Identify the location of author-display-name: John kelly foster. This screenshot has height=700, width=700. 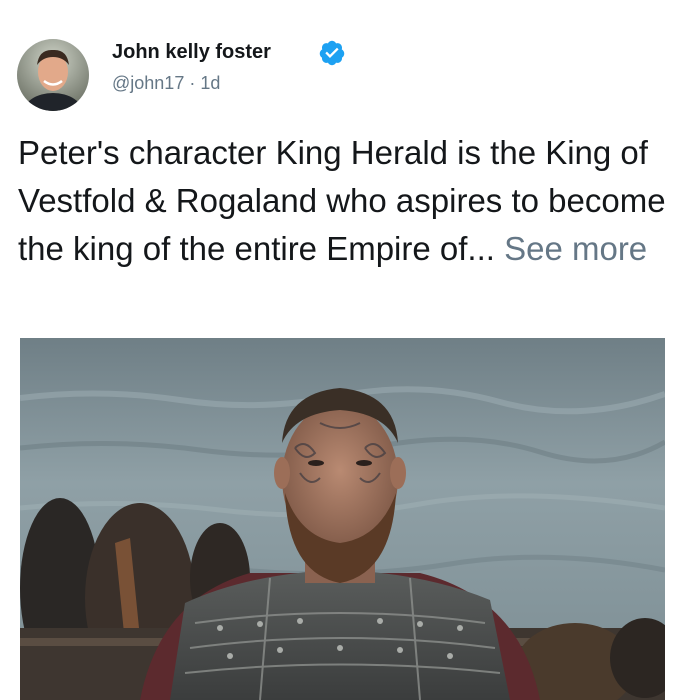
(191, 52).